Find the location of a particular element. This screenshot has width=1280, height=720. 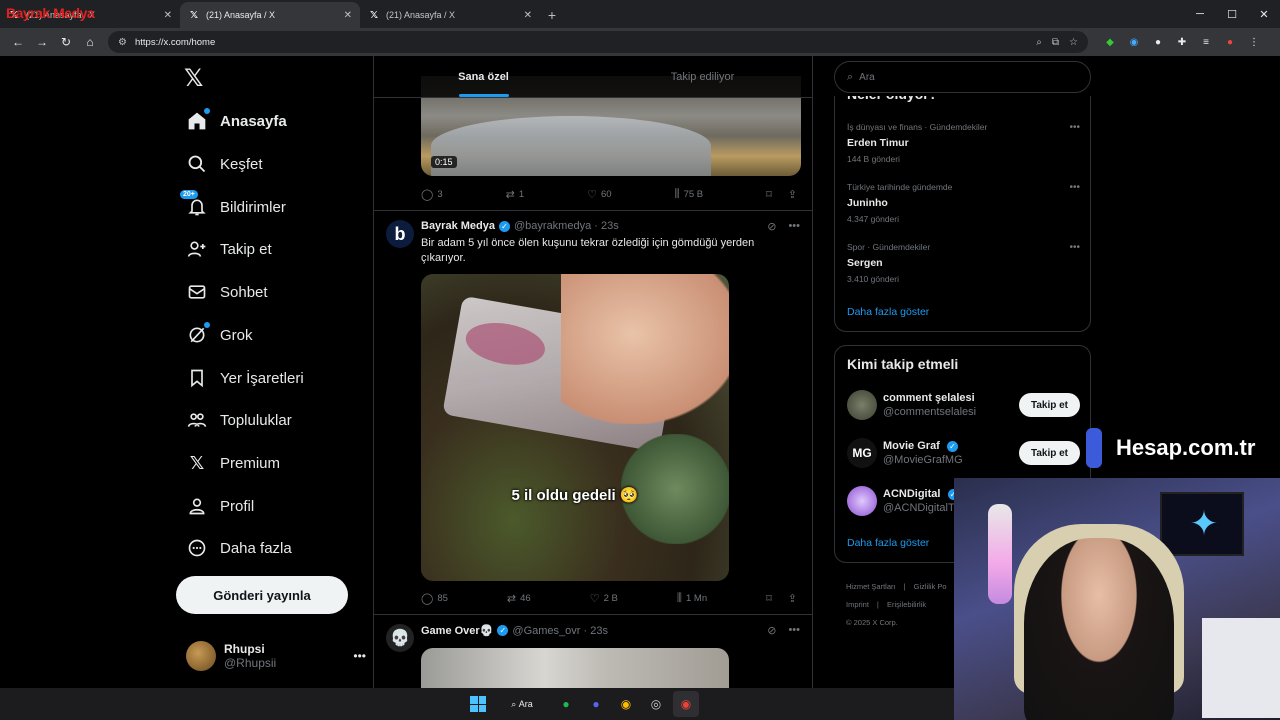

extension-icon: ● is located at coordinates (1158, 42).